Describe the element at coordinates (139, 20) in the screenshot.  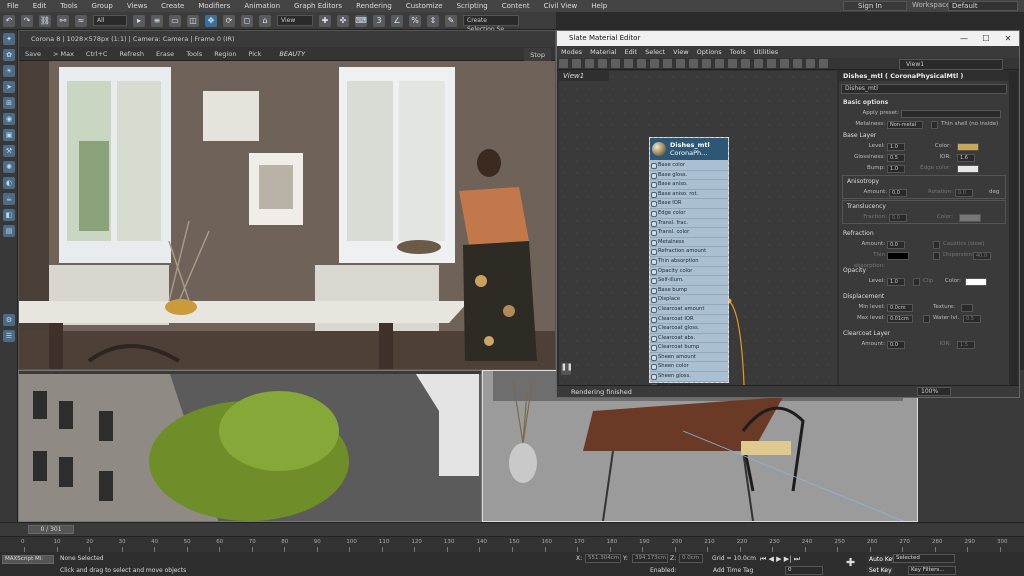
I see `select-object-icon: ▸` at that location.